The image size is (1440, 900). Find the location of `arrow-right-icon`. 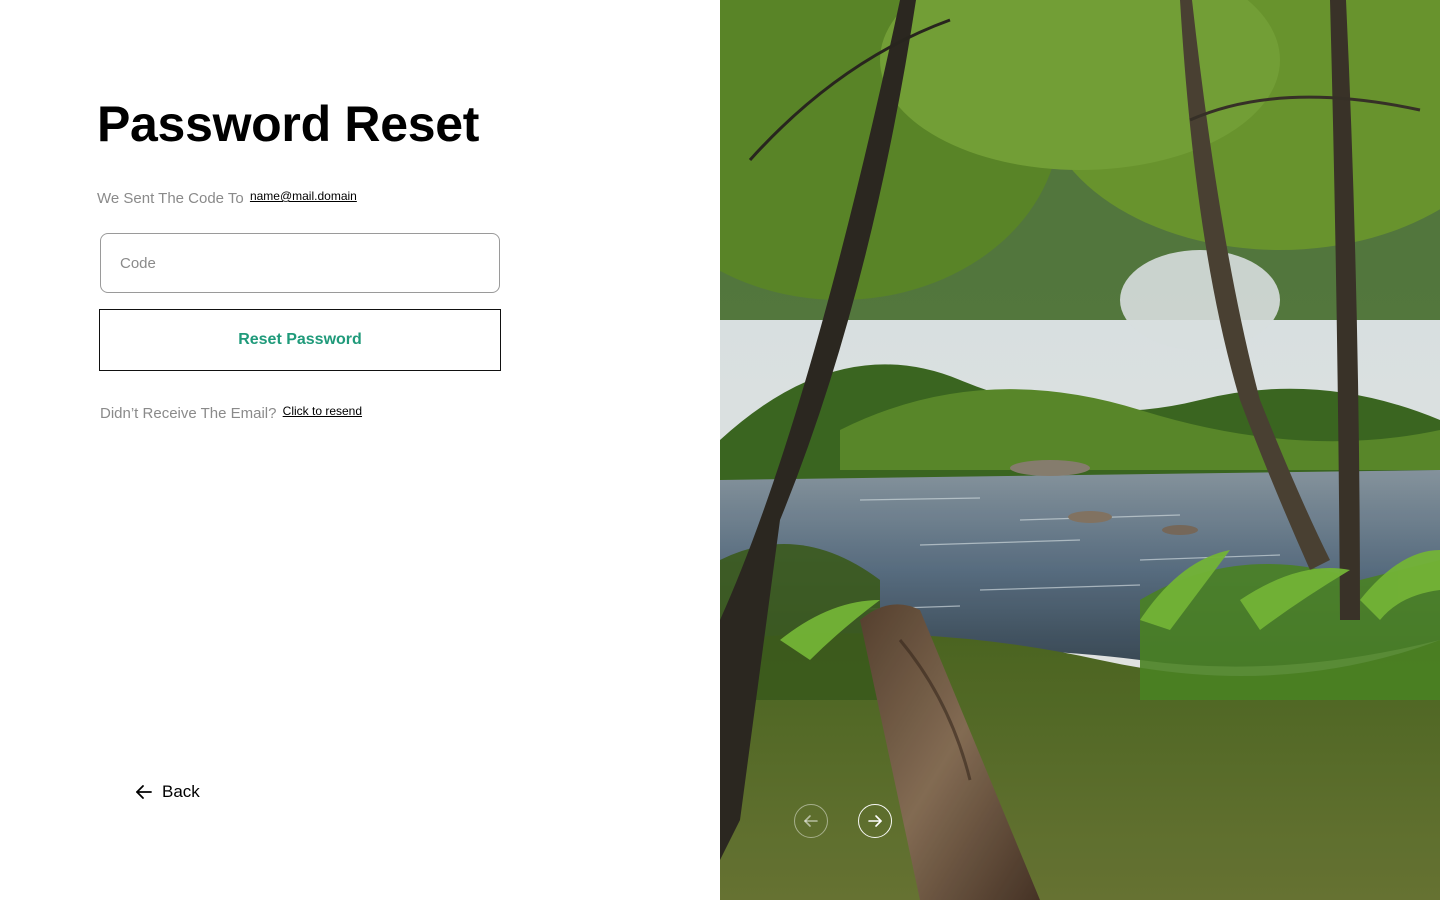

arrow-right-icon is located at coordinates (875, 821).